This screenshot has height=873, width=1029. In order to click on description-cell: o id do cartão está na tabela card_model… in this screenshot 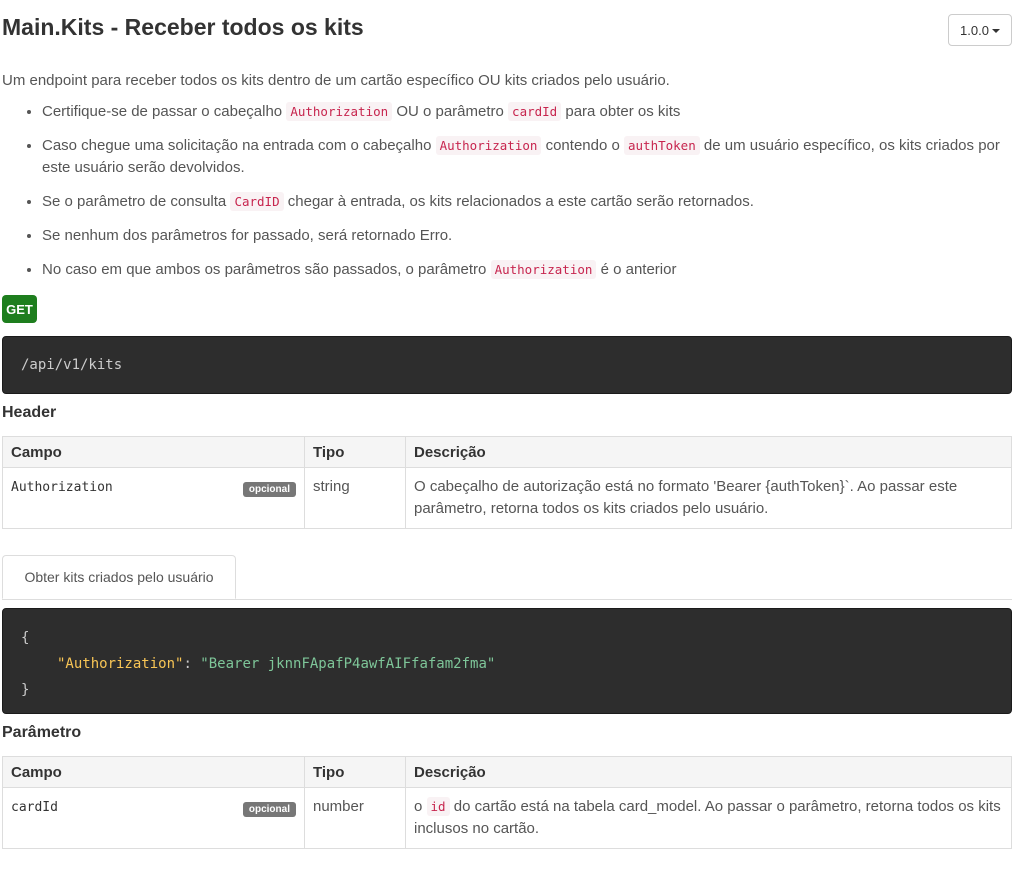, I will do `click(708, 818)`.